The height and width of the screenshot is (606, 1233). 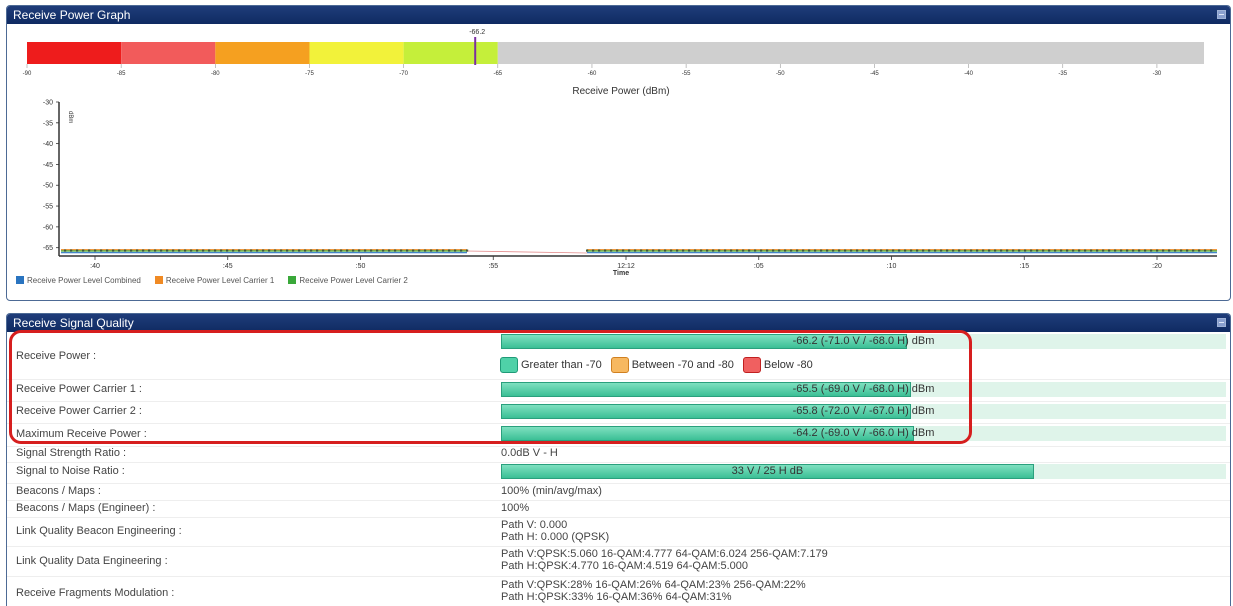 I want to click on panel-header: Receive Power Graph, so click(x=618, y=15).